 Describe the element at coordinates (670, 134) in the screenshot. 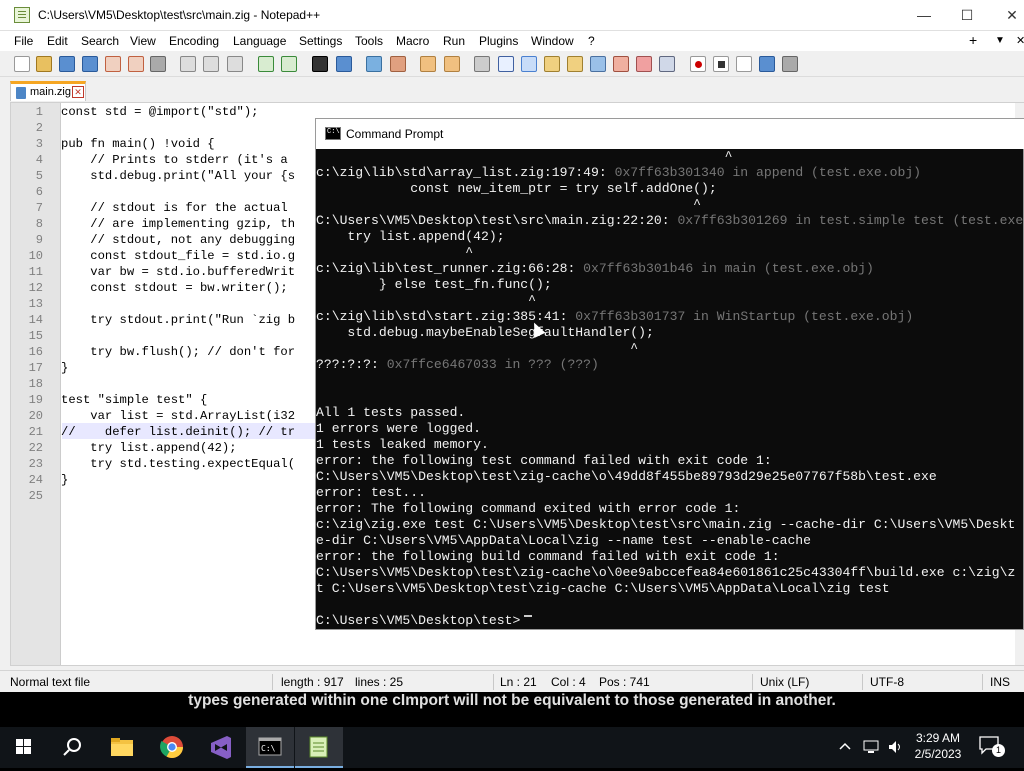

I see `cmd-title-bar: Command Prompt` at that location.